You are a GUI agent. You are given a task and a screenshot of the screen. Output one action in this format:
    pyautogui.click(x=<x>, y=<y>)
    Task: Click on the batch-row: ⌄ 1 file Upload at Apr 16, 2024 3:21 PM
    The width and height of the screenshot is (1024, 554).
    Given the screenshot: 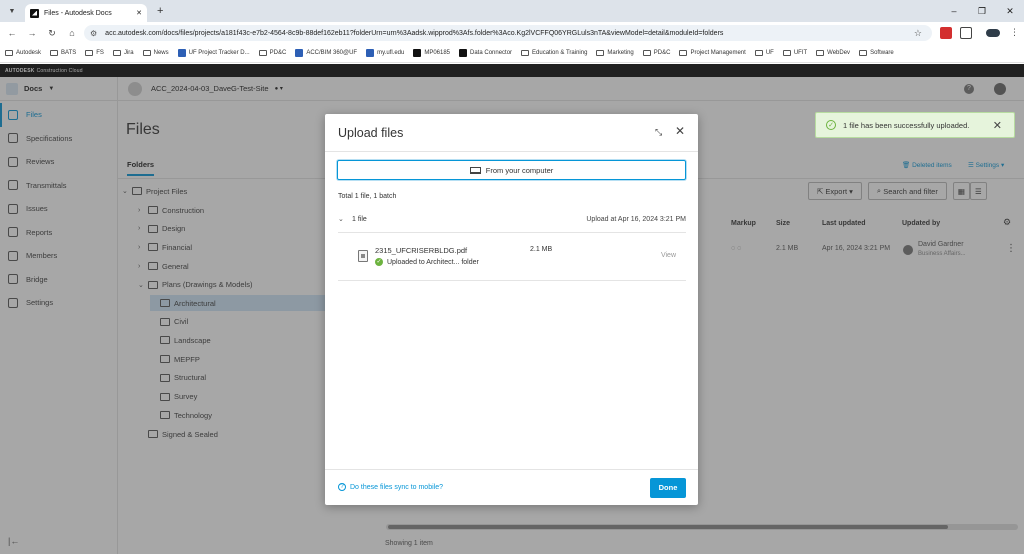 What is the action you would take?
    pyautogui.click(x=512, y=219)
    